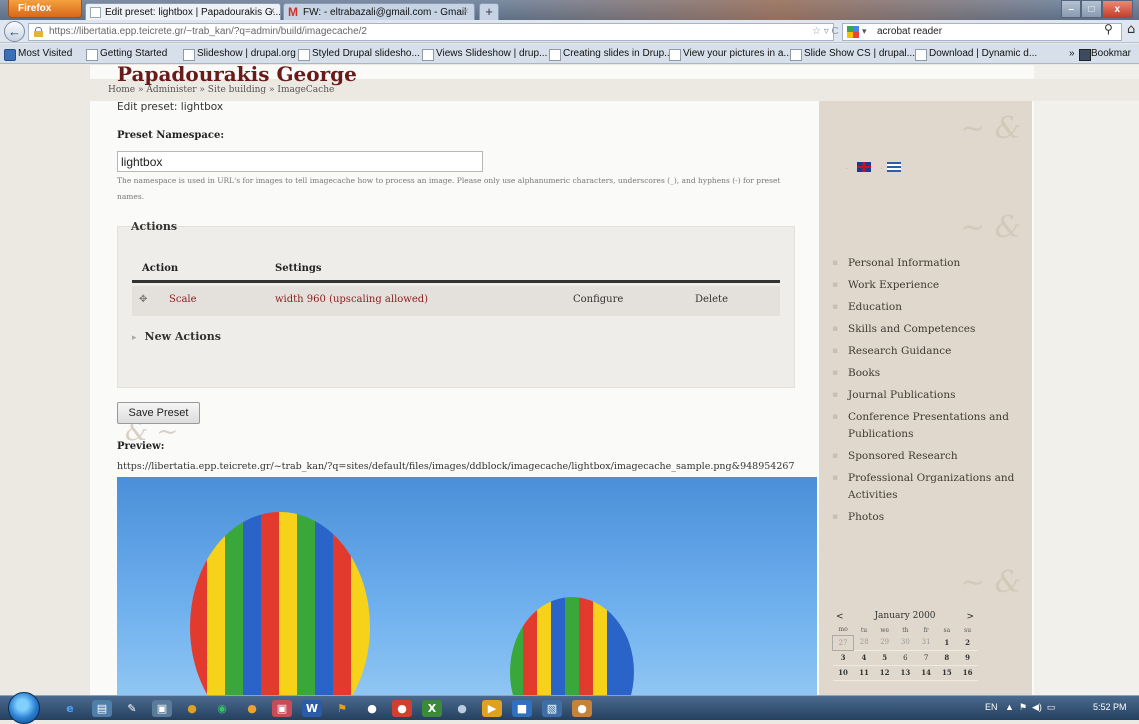 The height and width of the screenshot is (724, 1139). What do you see at coordinates (982, 32) in the screenshot?
I see `search-input: ▾ acrobat reader` at bounding box center [982, 32].